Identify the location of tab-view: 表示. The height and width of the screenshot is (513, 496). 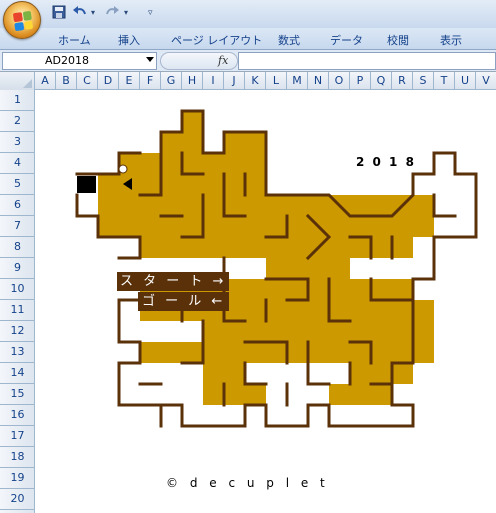
(451, 40).